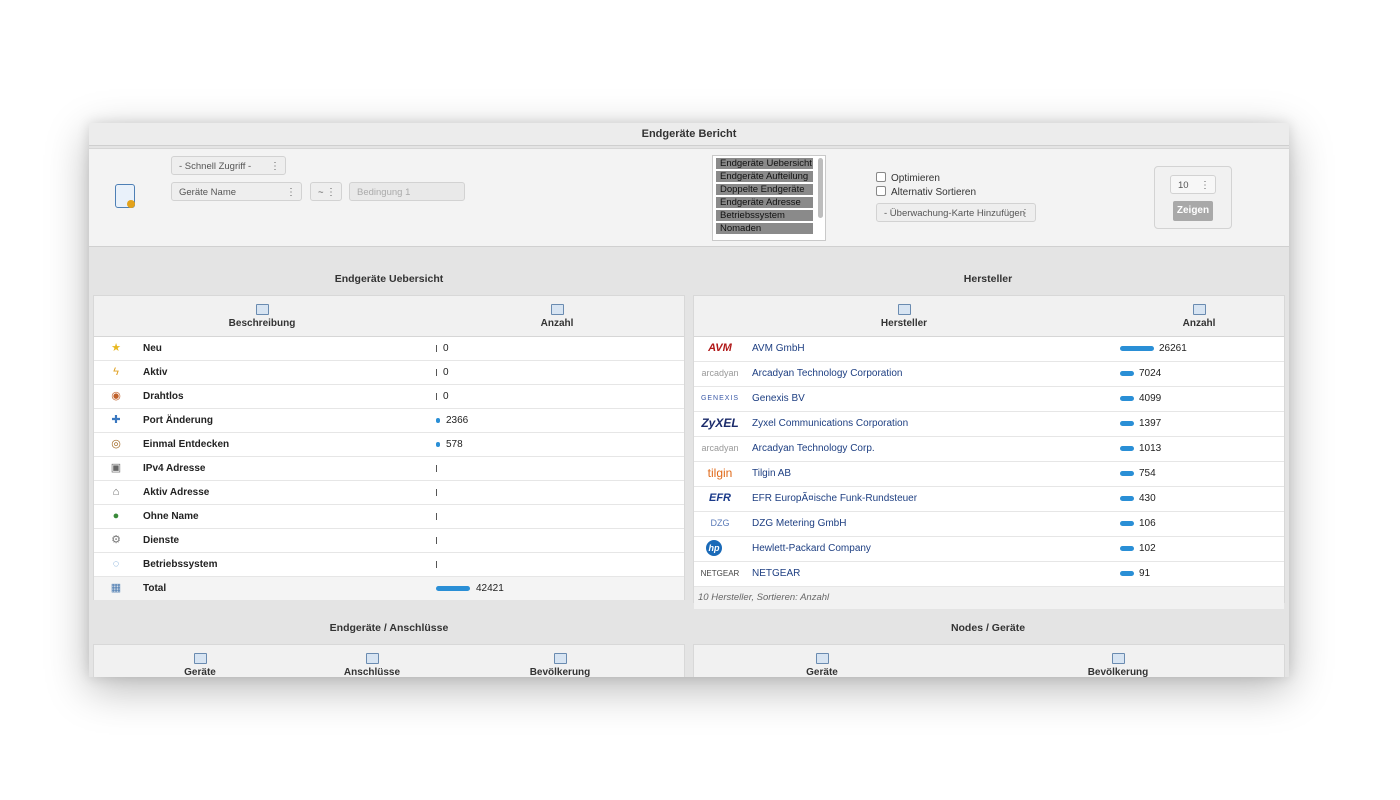 This screenshot has height=800, width=1400. What do you see at coordinates (407, 191) in the screenshot?
I see `condition-input: Bedingung 1` at bounding box center [407, 191].